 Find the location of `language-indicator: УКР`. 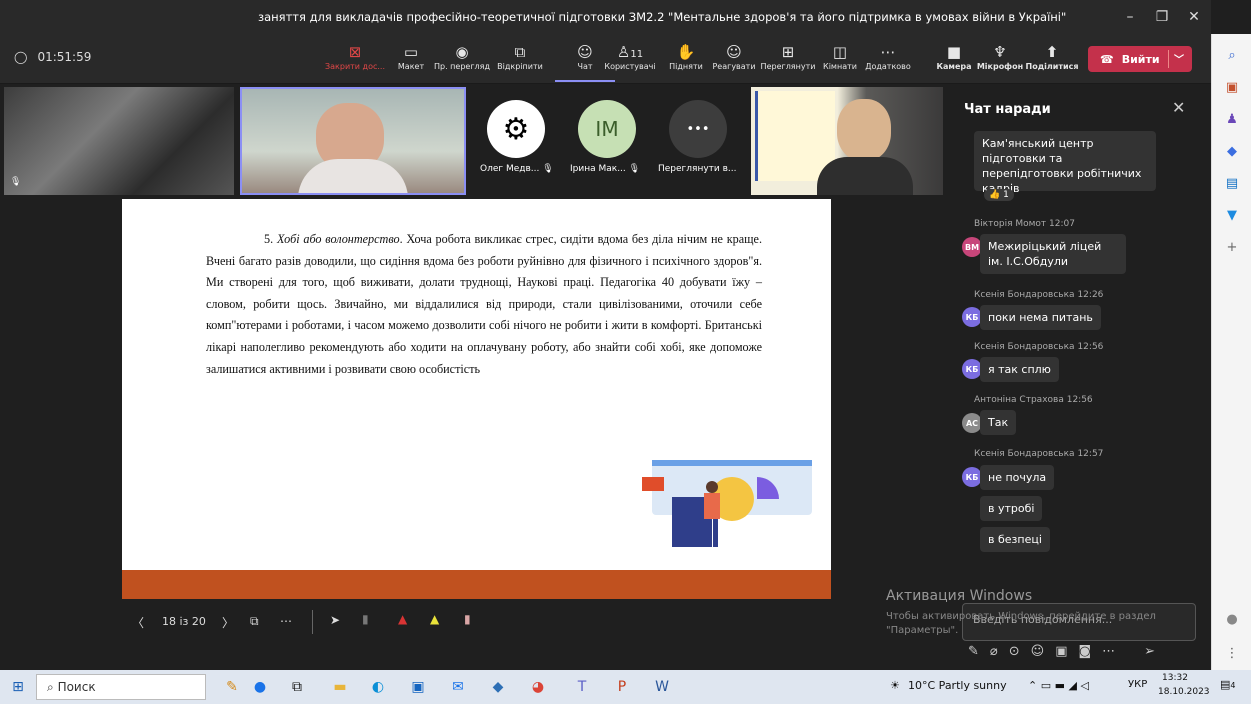

language-indicator: УКР is located at coordinates (1137, 684).